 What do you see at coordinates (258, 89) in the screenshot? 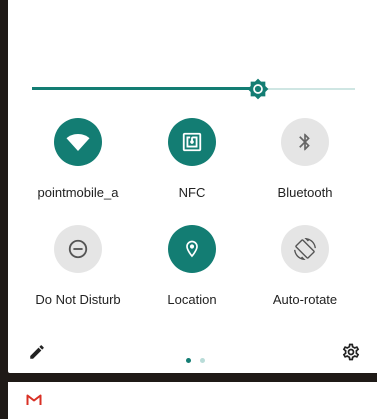
I see `brightness-icon` at bounding box center [258, 89].